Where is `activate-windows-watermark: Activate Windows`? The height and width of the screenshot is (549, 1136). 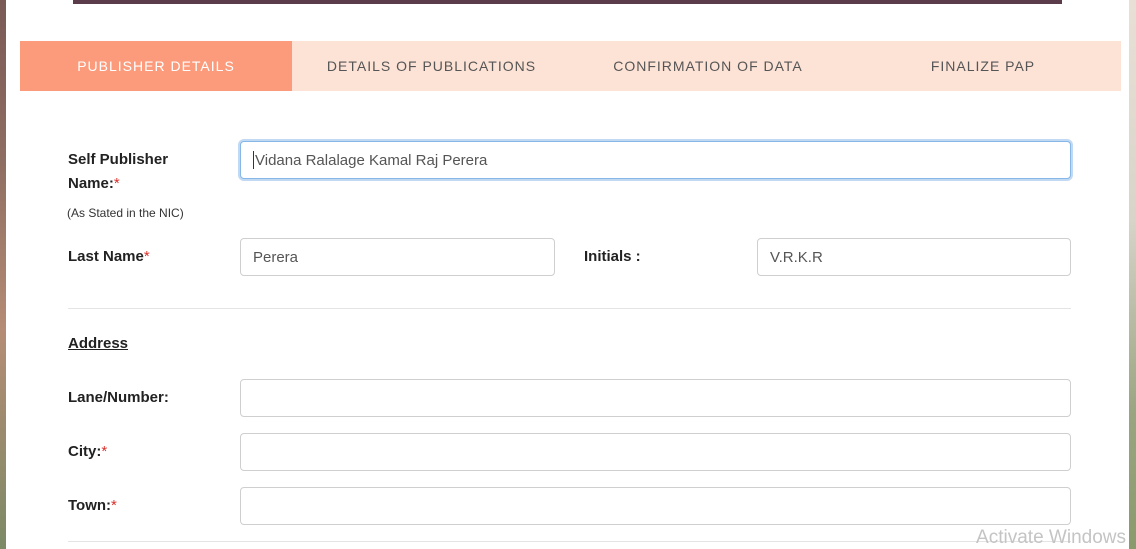
activate-windows-watermark: Activate Windows is located at coordinates (1051, 537).